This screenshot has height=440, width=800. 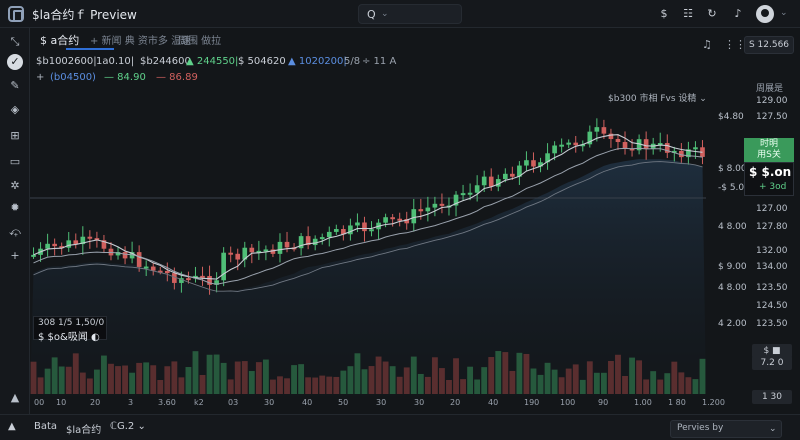 What do you see at coordinates (772, 363) in the screenshot?
I see `axis-chip-2: 7.2 0` at bounding box center [772, 363].